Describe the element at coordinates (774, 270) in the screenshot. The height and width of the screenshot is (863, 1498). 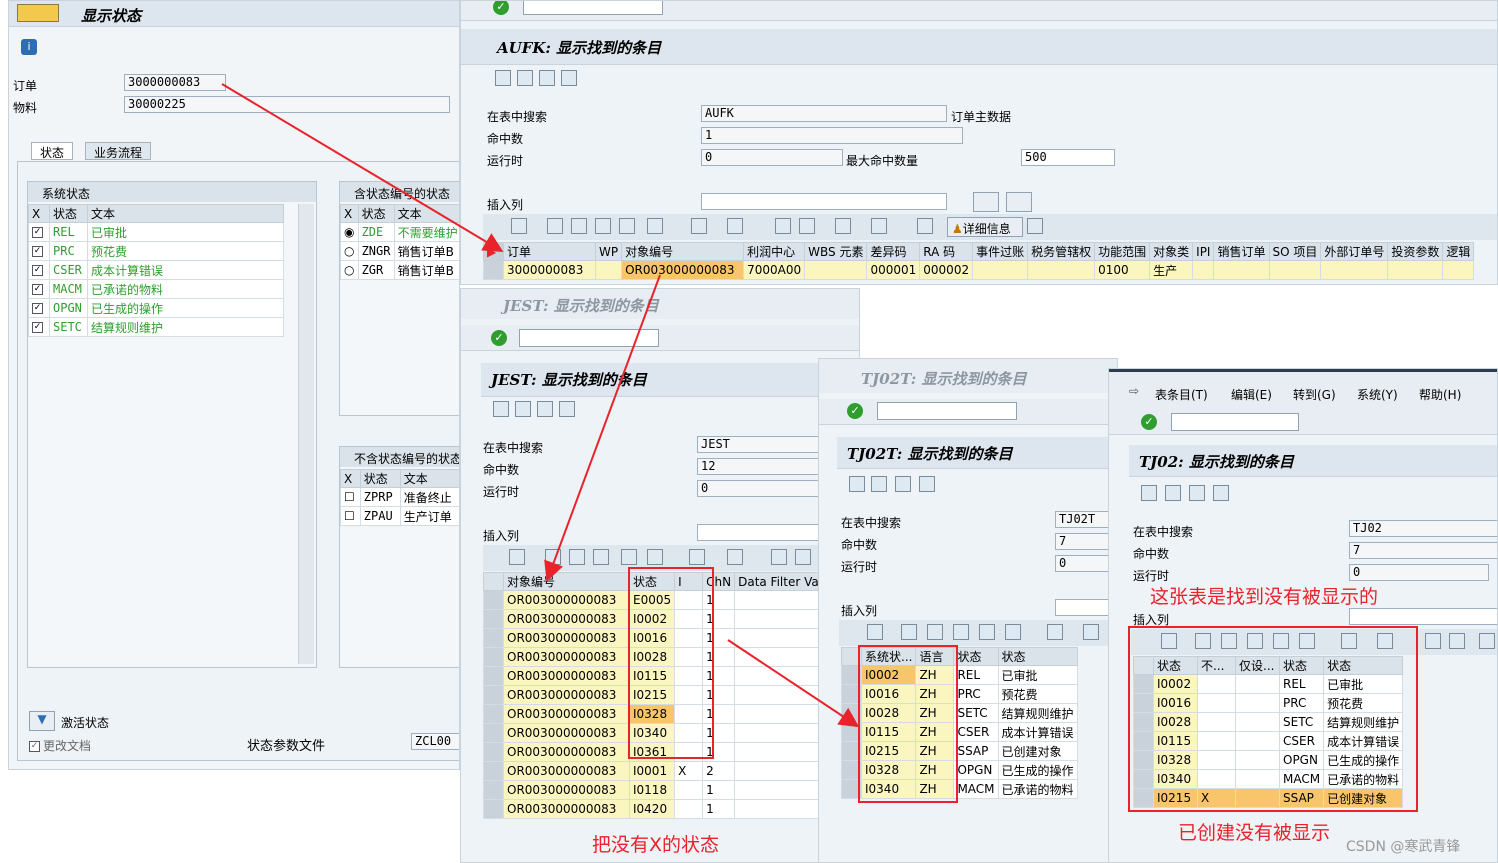
I see `cell: 7000A00` at that location.